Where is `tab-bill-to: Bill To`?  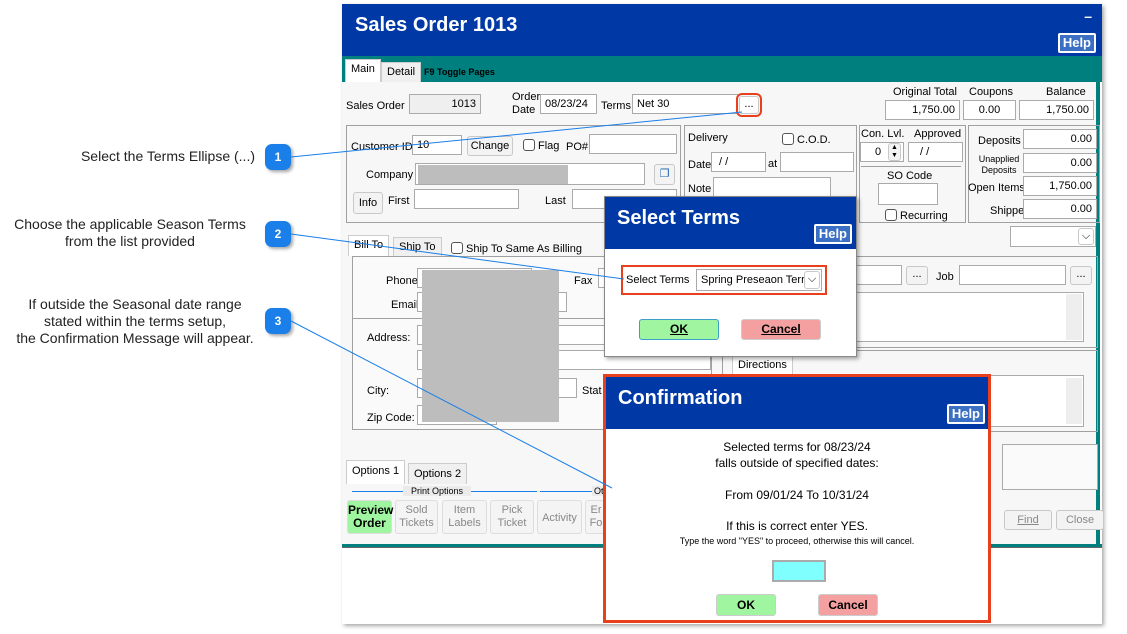 tab-bill-to: Bill To is located at coordinates (369, 245).